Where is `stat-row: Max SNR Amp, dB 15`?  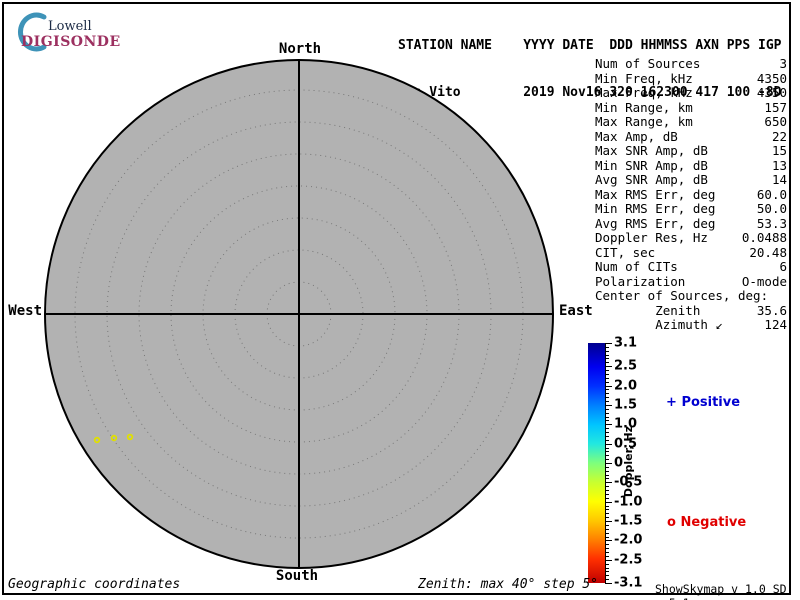 stat-row: Max SNR Amp, dB 15 is located at coordinates (691, 151).